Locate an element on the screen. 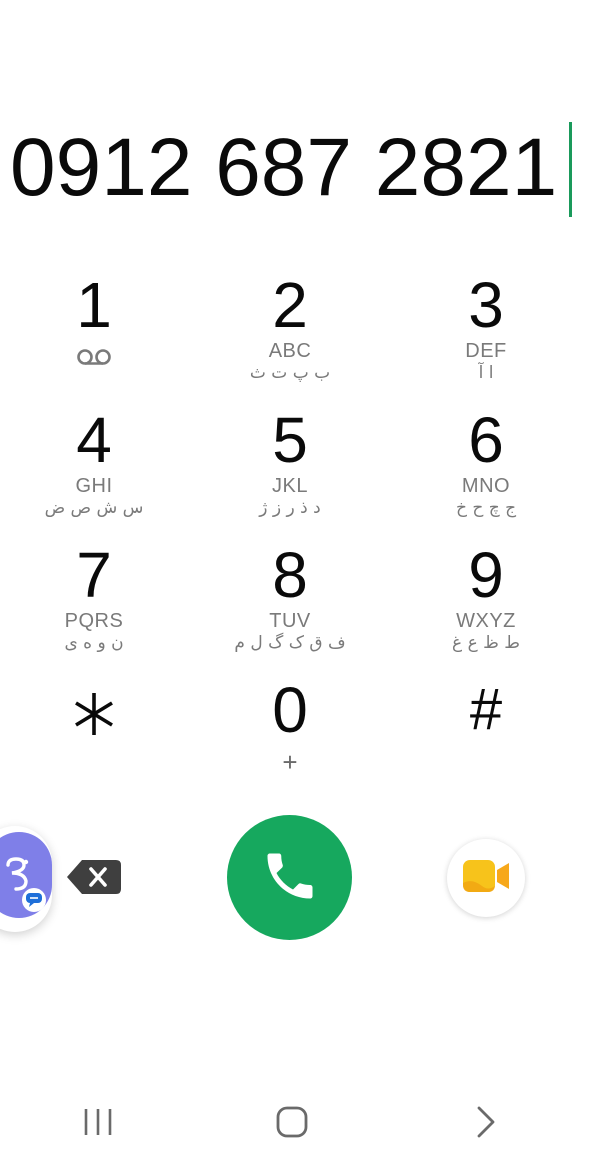 The width and height of the screenshot is (610, 1166). key-digit: 4 is located at coordinates (94, 440).